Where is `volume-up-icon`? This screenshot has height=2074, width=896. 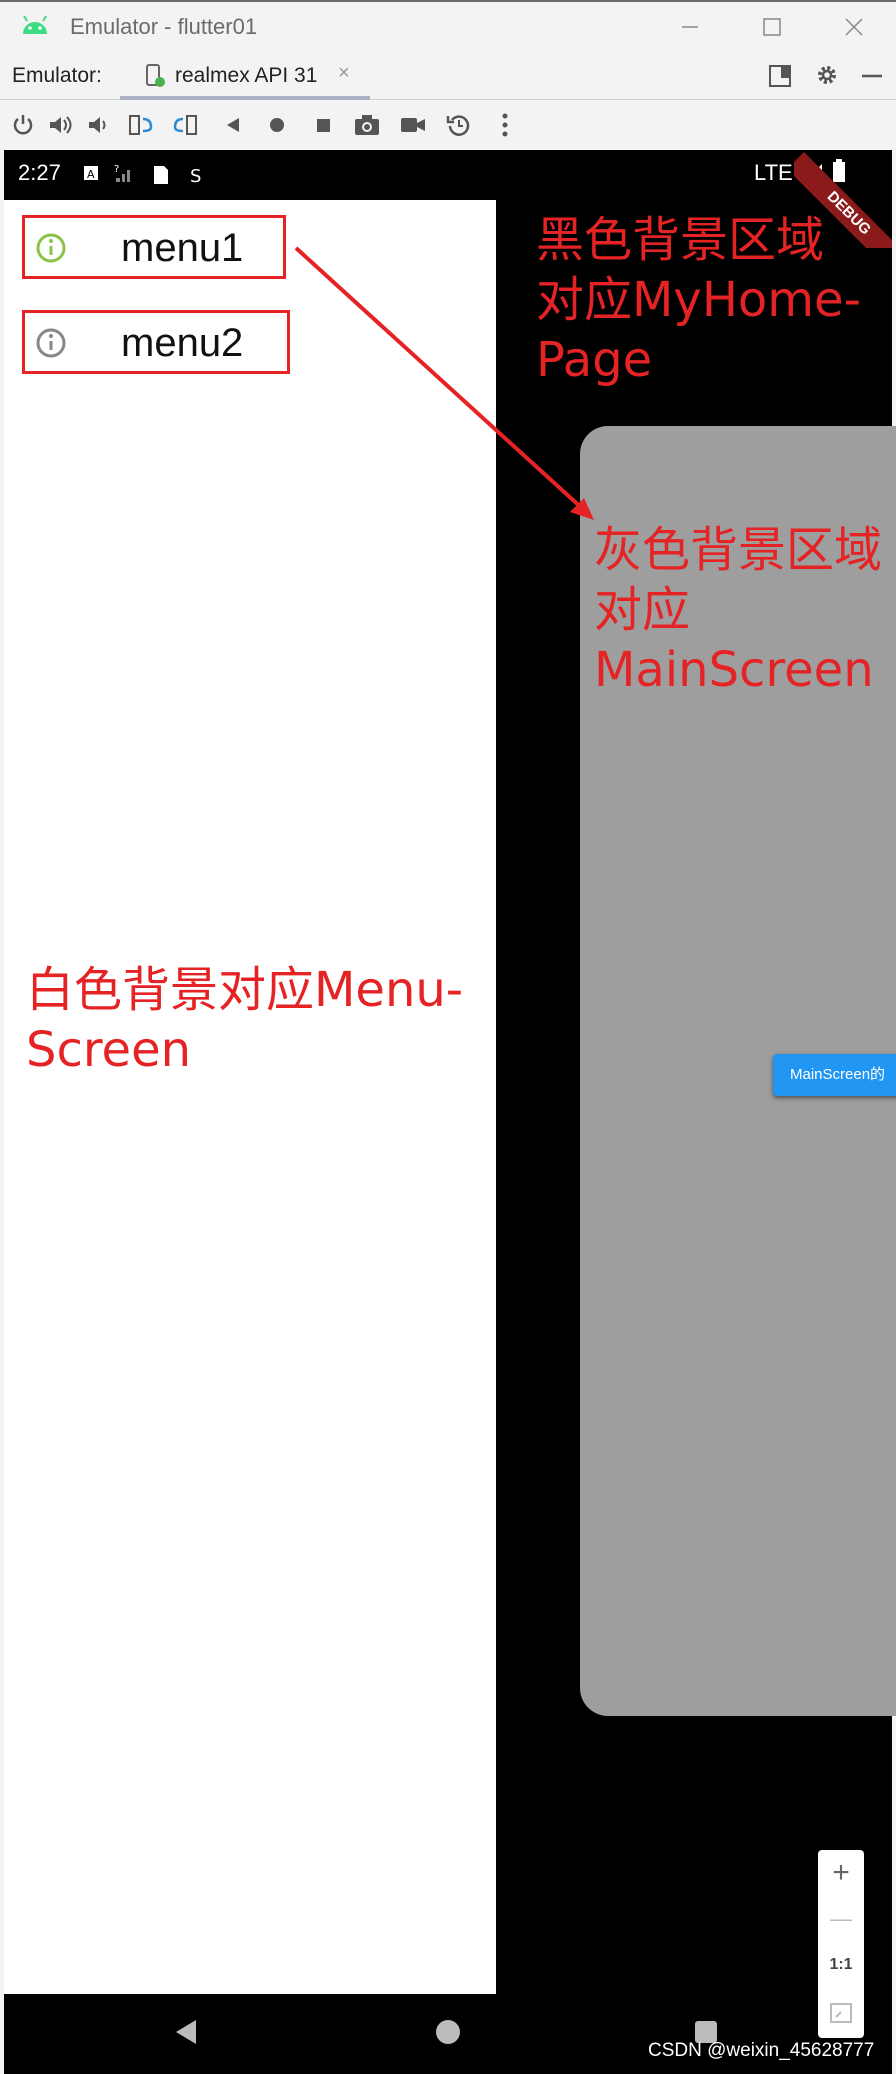 volume-up-icon is located at coordinates (61, 125).